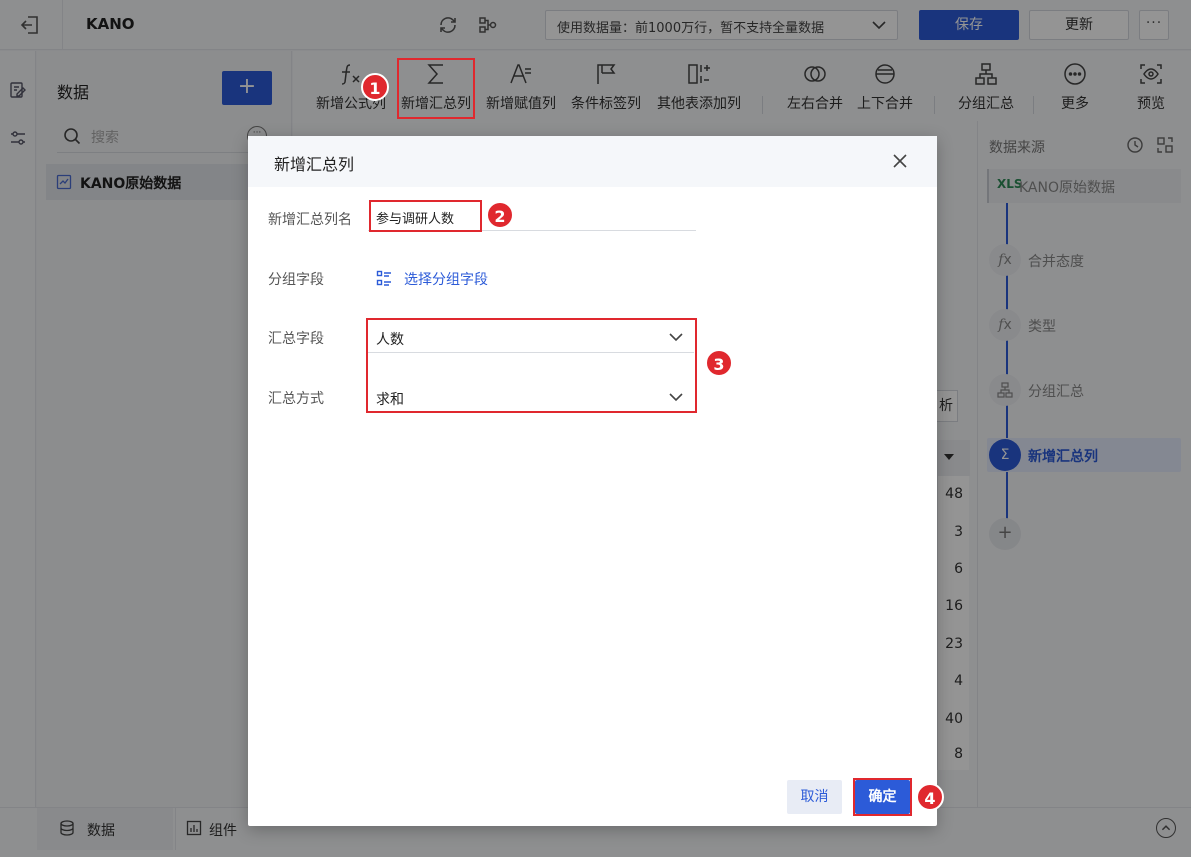  I want to click on list-icon, so click(383, 278).